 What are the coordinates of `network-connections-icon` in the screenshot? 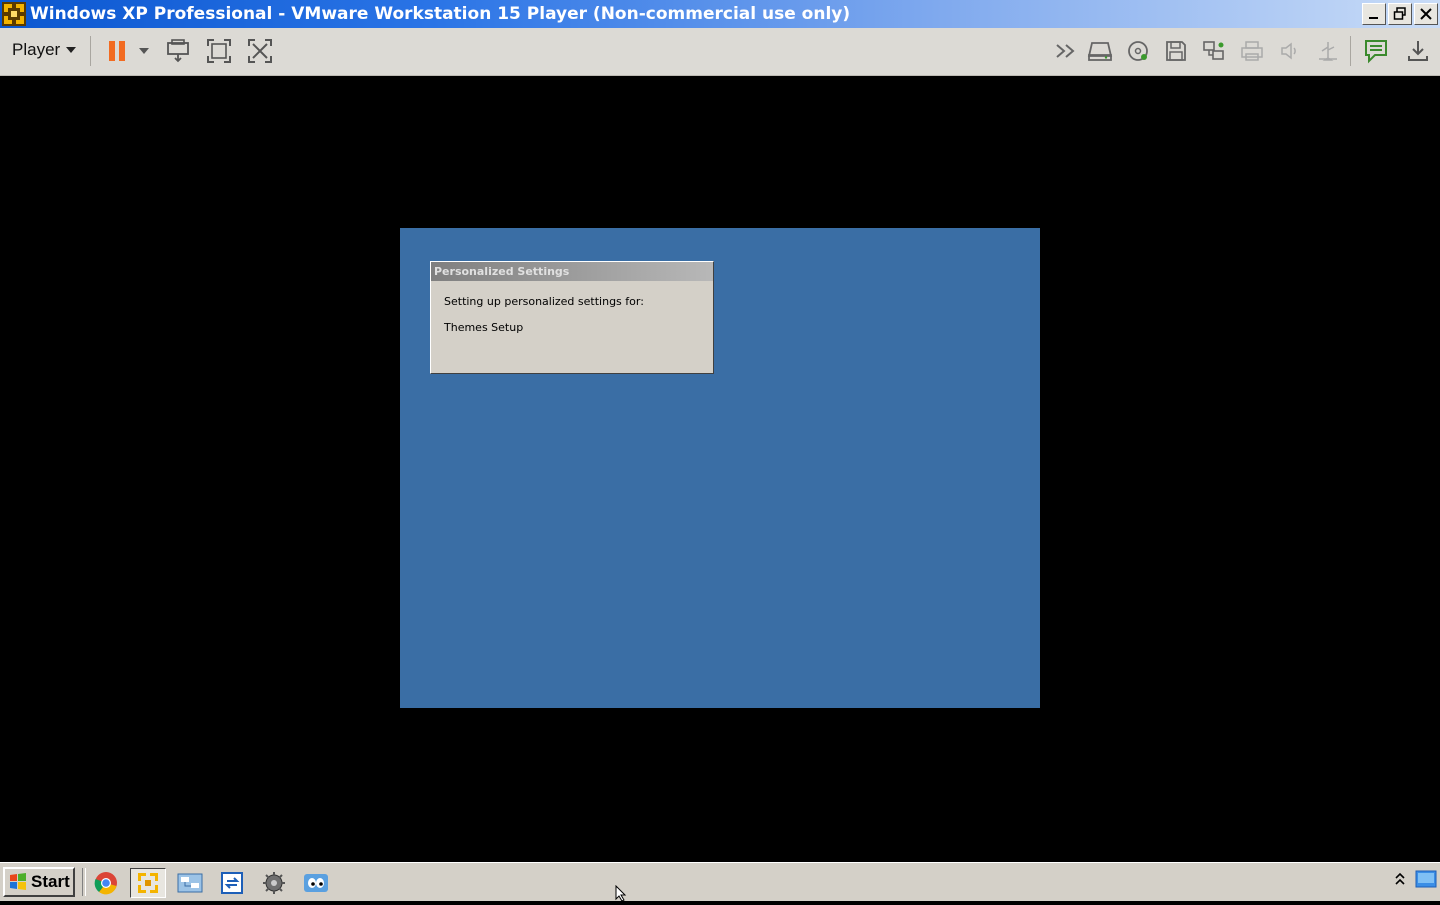 It's located at (190, 883).